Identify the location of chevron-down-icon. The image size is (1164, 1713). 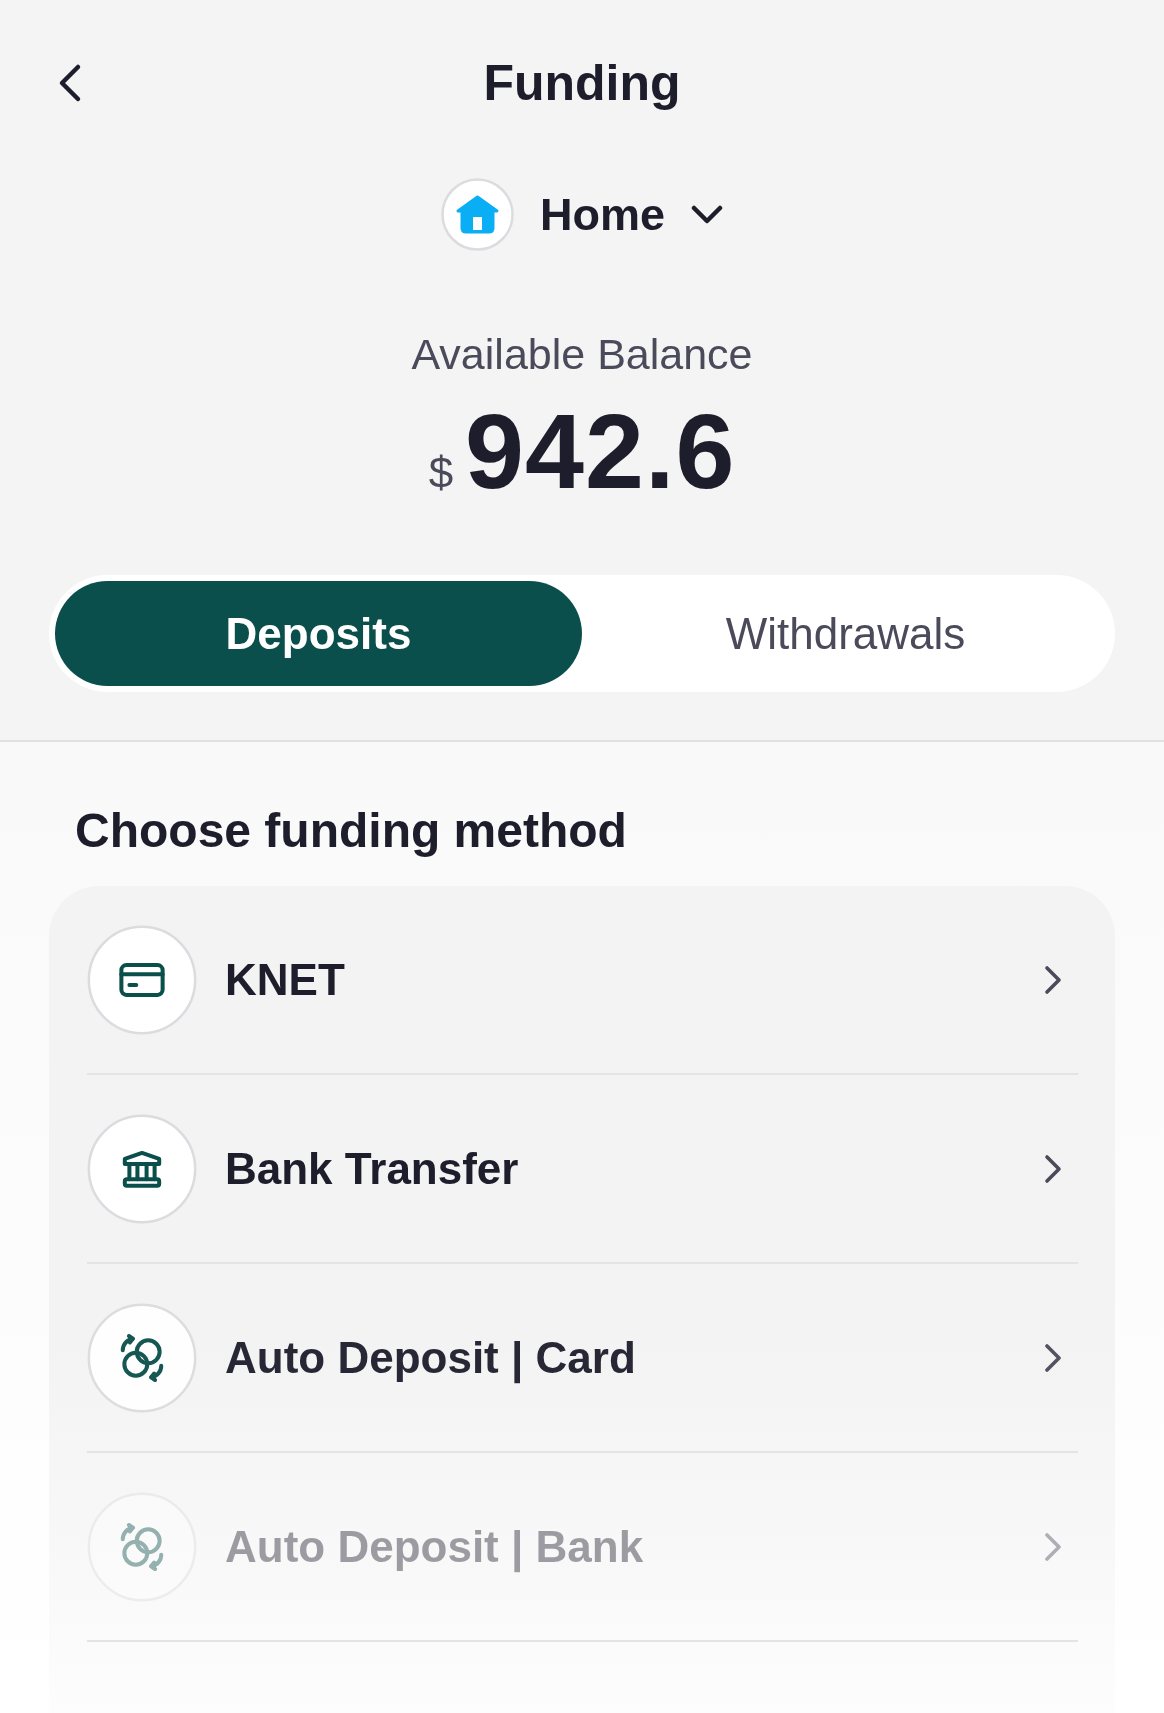
(707, 214).